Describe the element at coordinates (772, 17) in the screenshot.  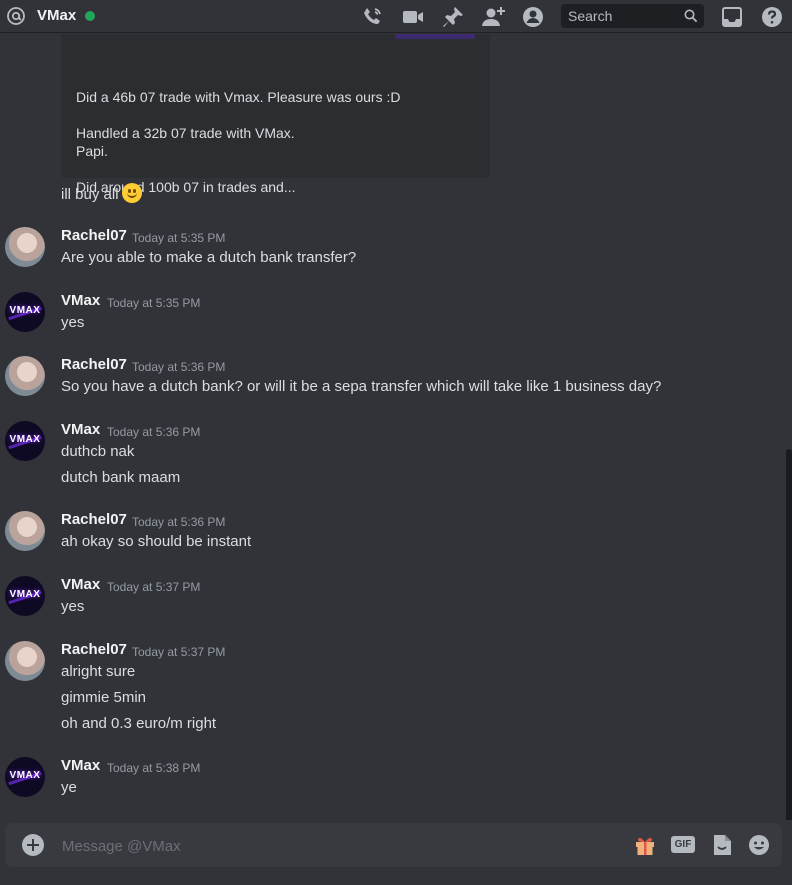
I see `help-icon` at that location.